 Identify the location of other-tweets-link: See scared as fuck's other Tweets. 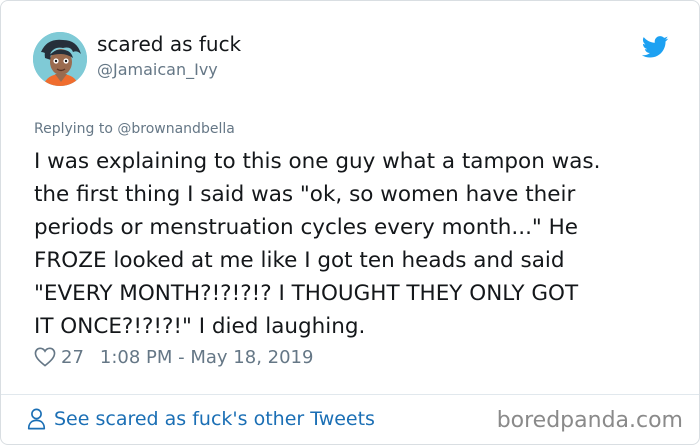
(201, 419).